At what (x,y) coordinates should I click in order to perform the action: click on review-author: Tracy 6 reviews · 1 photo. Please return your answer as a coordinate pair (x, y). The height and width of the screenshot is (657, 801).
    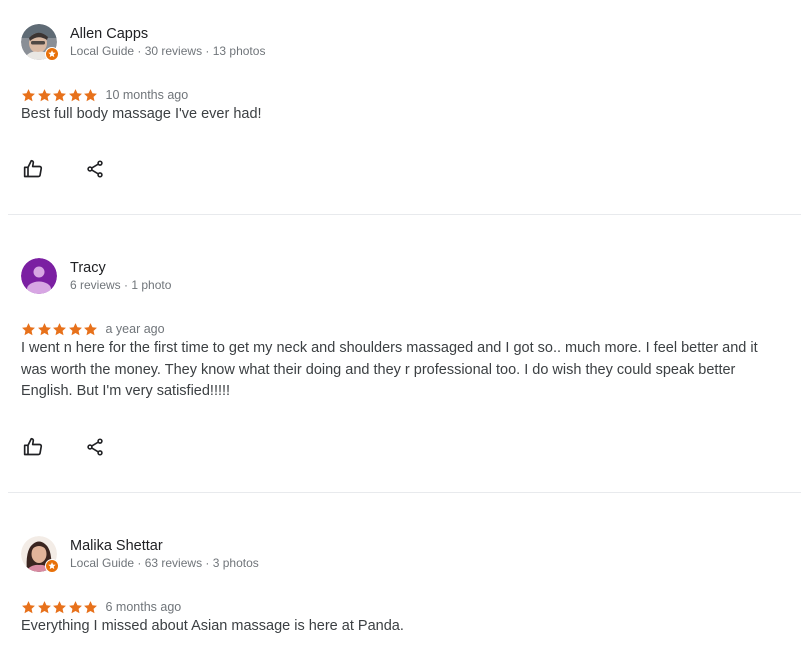
    Looking at the image, I should click on (96, 276).